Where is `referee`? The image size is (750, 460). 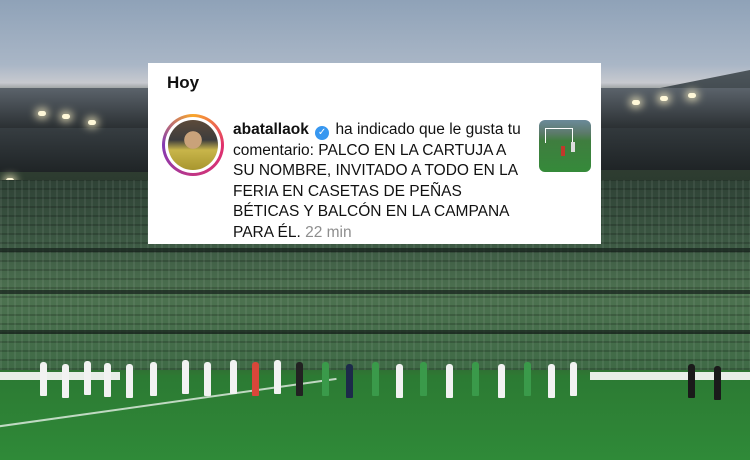 referee is located at coordinates (299, 379).